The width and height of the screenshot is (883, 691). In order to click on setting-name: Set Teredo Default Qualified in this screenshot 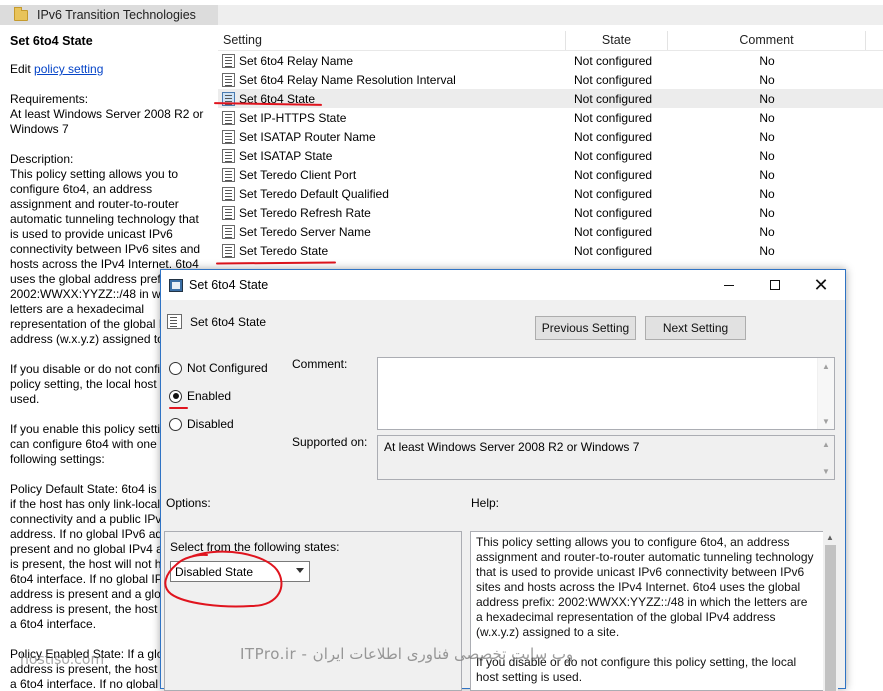, I will do `click(314, 193)`.